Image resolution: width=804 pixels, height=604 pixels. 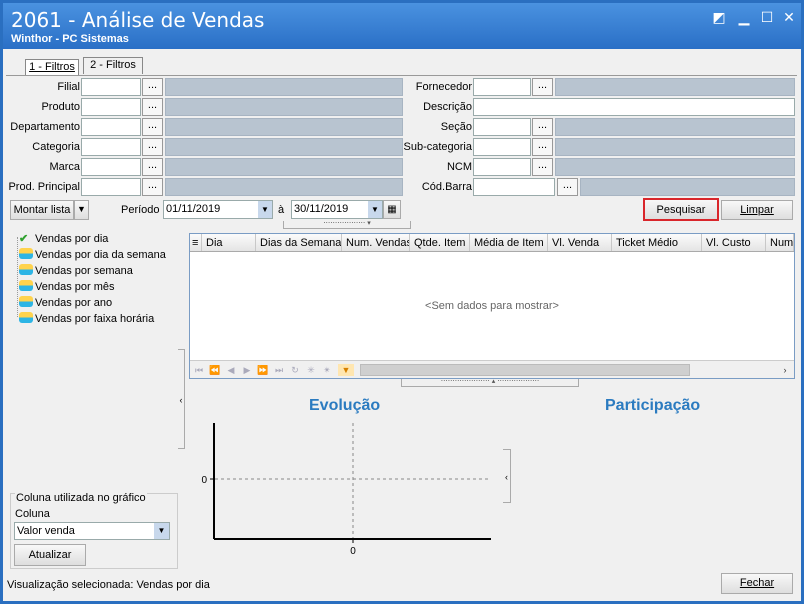 I want to click on minimize-icon: ▁, so click(x=744, y=17).